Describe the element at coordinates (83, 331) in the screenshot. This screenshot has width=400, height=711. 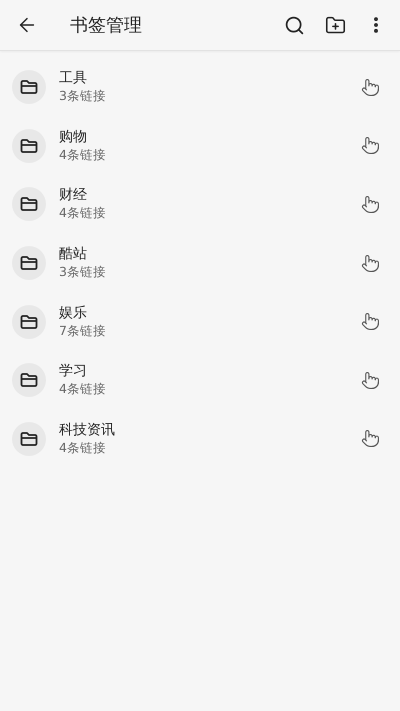
I see `link-count: 7条链接` at that location.